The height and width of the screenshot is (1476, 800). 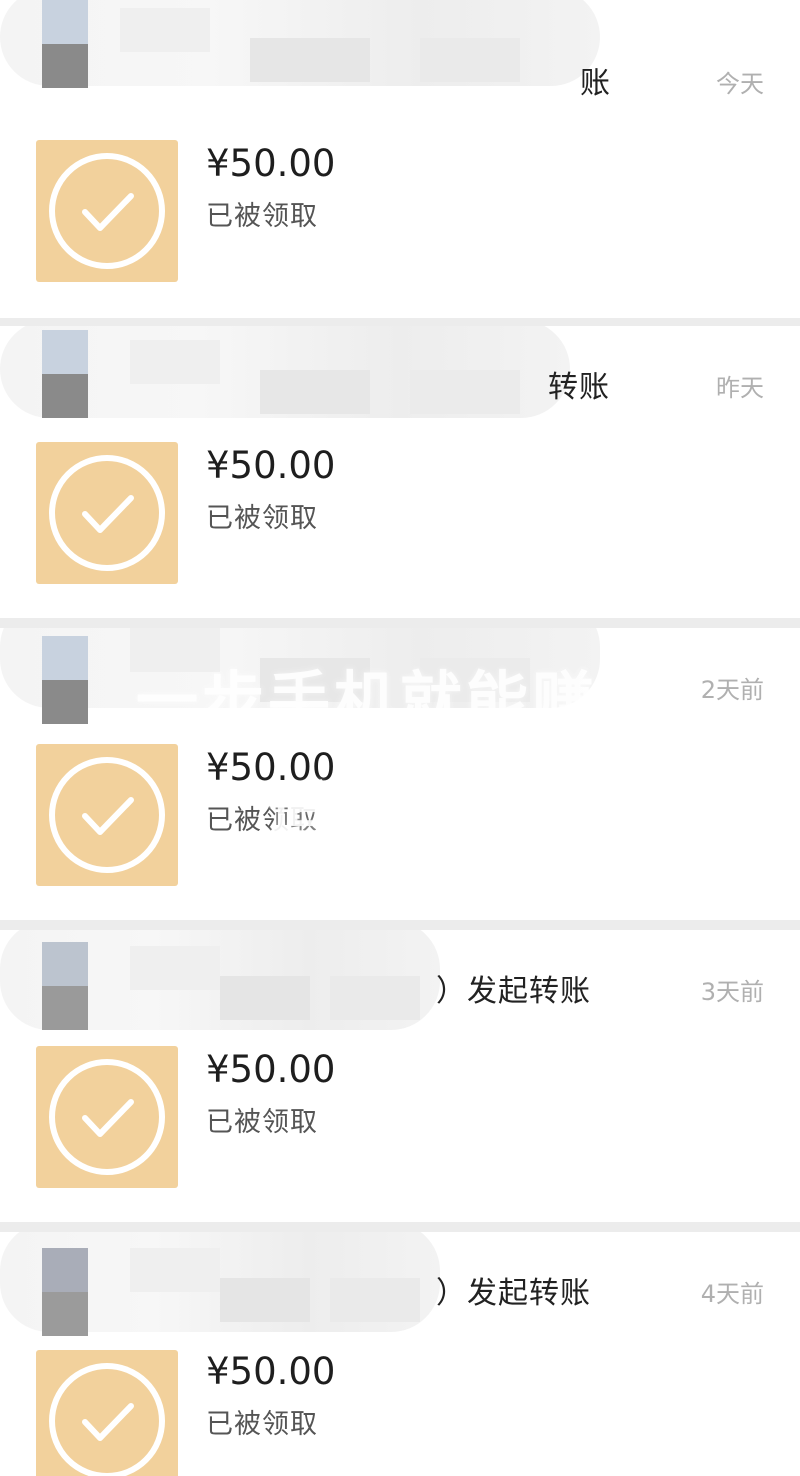 I want to click on card-header: ）发起转账 4天前, so click(x=400, y=1287).